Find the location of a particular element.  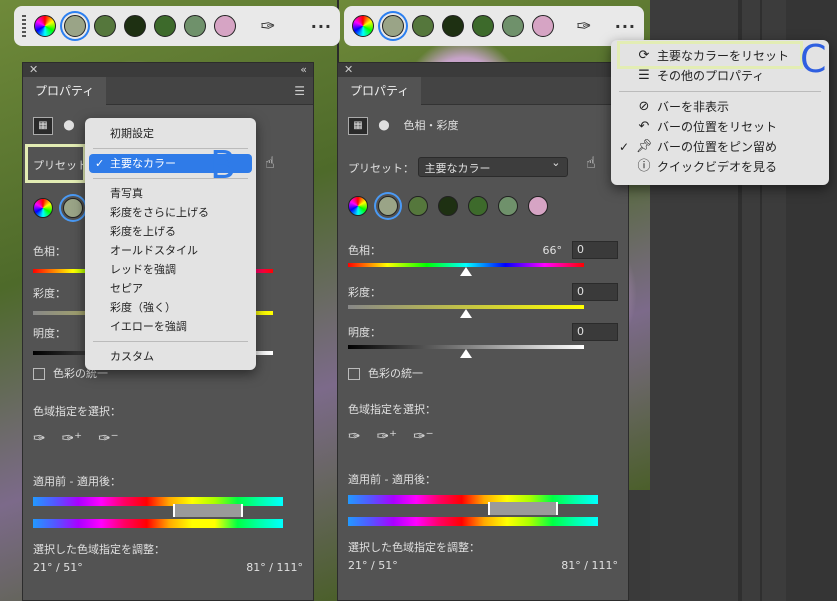

preset-option: レッドを強調 is located at coordinates (170, 269).